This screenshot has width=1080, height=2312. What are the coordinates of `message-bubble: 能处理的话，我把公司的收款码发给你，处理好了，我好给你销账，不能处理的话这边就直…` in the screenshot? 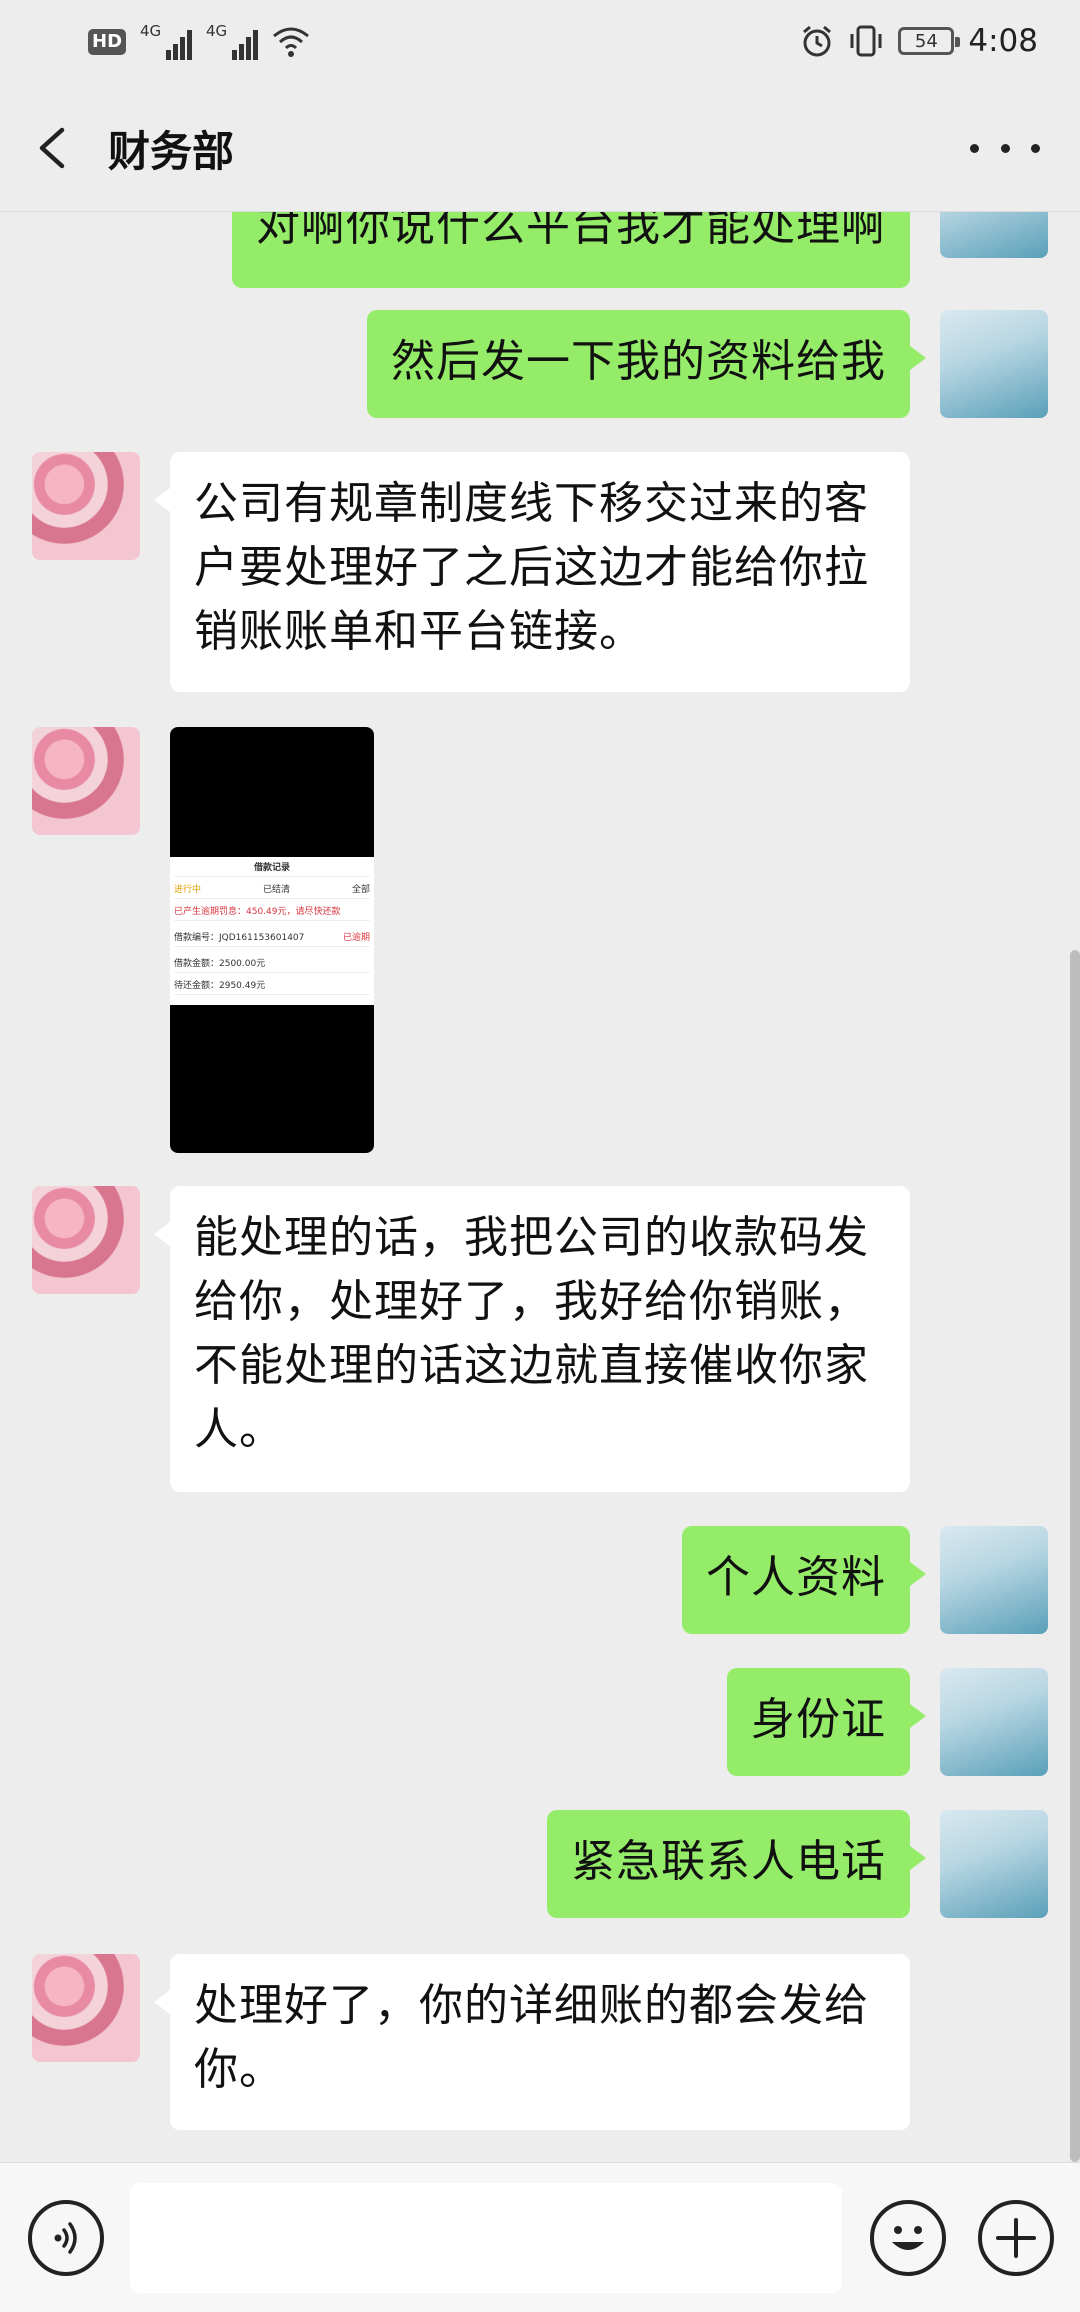 It's located at (532, 1339).